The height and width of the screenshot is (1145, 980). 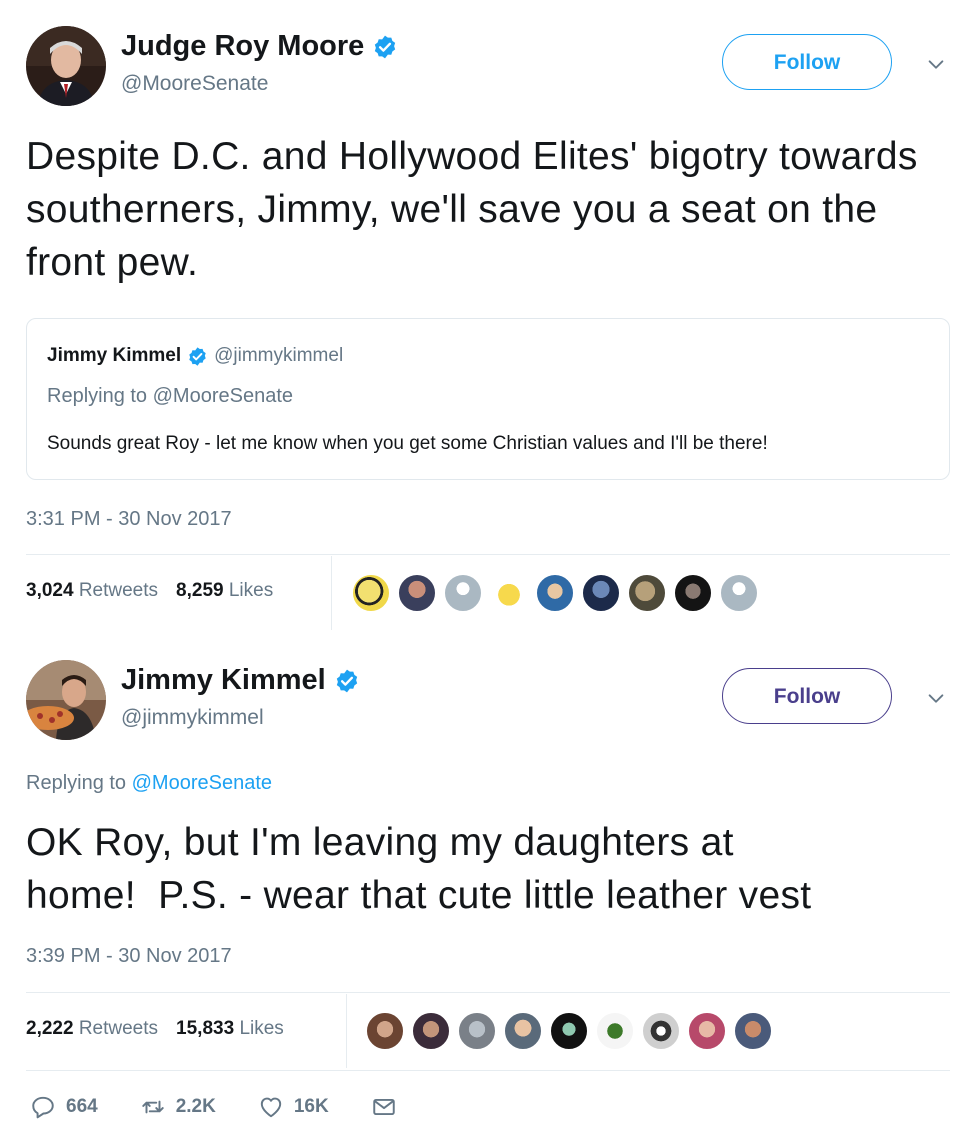 What do you see at coordinates (82, 1106) in the screenshot?
I see `reply-count: 664` at bounding box center [82, 1106].